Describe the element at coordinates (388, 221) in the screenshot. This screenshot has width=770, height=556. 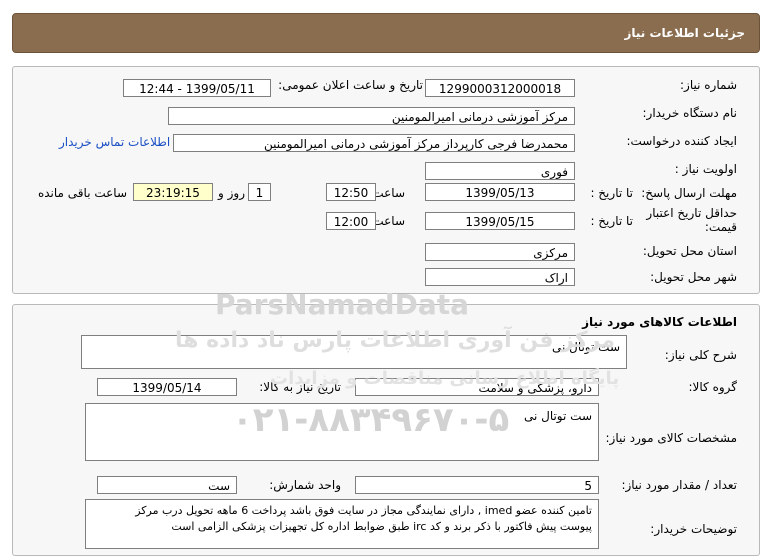
I see `validity-time-label: ساعت` at that location.